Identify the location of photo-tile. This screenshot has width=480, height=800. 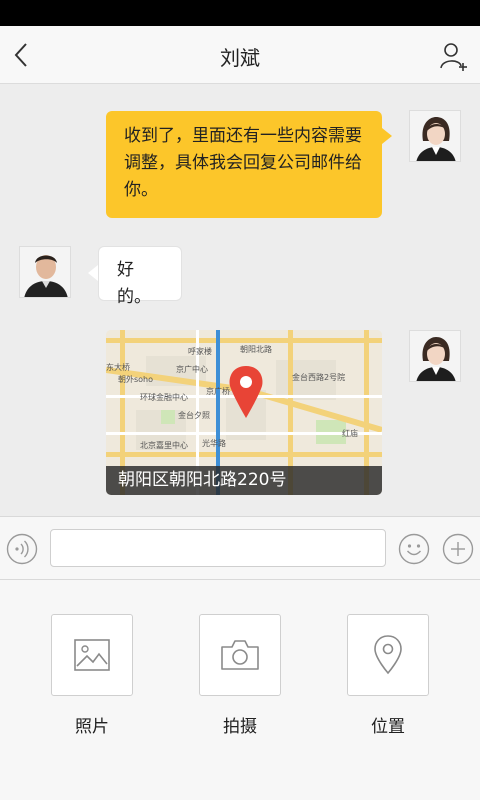
(92, 655).